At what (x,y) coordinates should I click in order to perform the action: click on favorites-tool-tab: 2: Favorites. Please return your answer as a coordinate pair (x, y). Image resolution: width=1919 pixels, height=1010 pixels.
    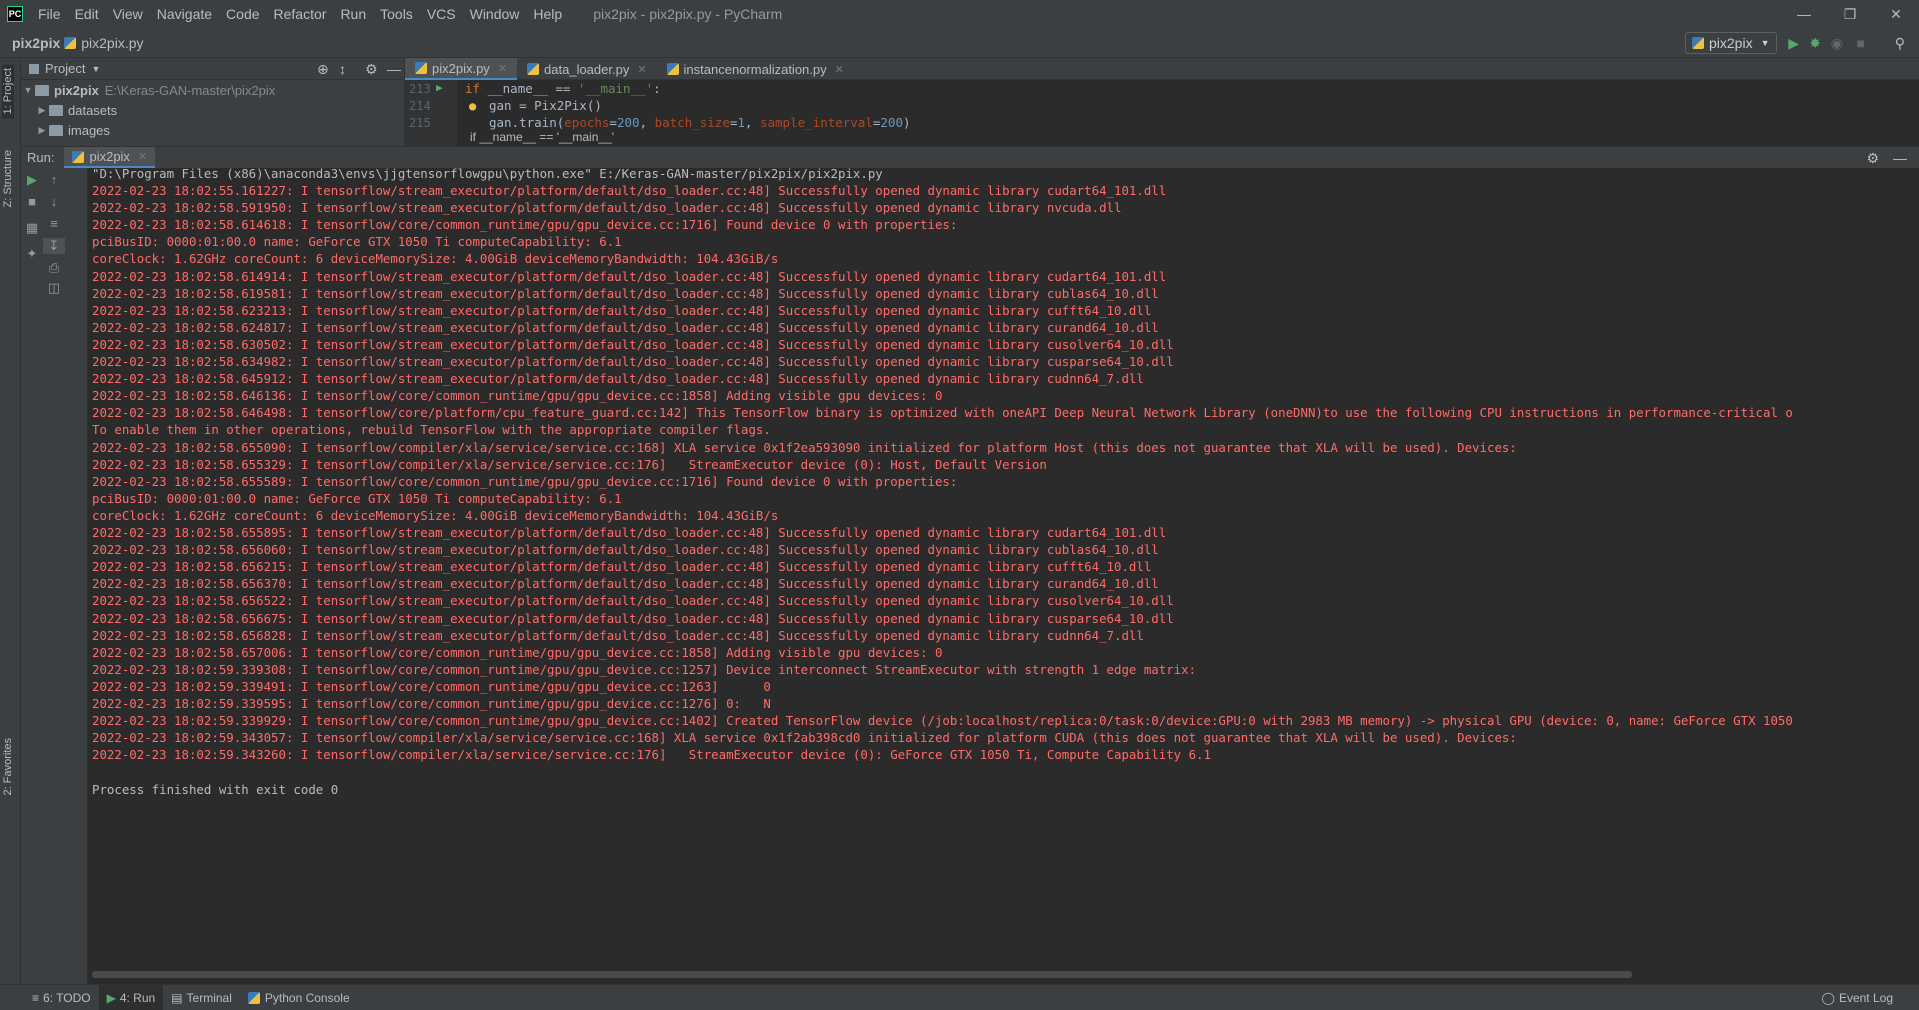
    Looking at the image, I should click on (8, 766).